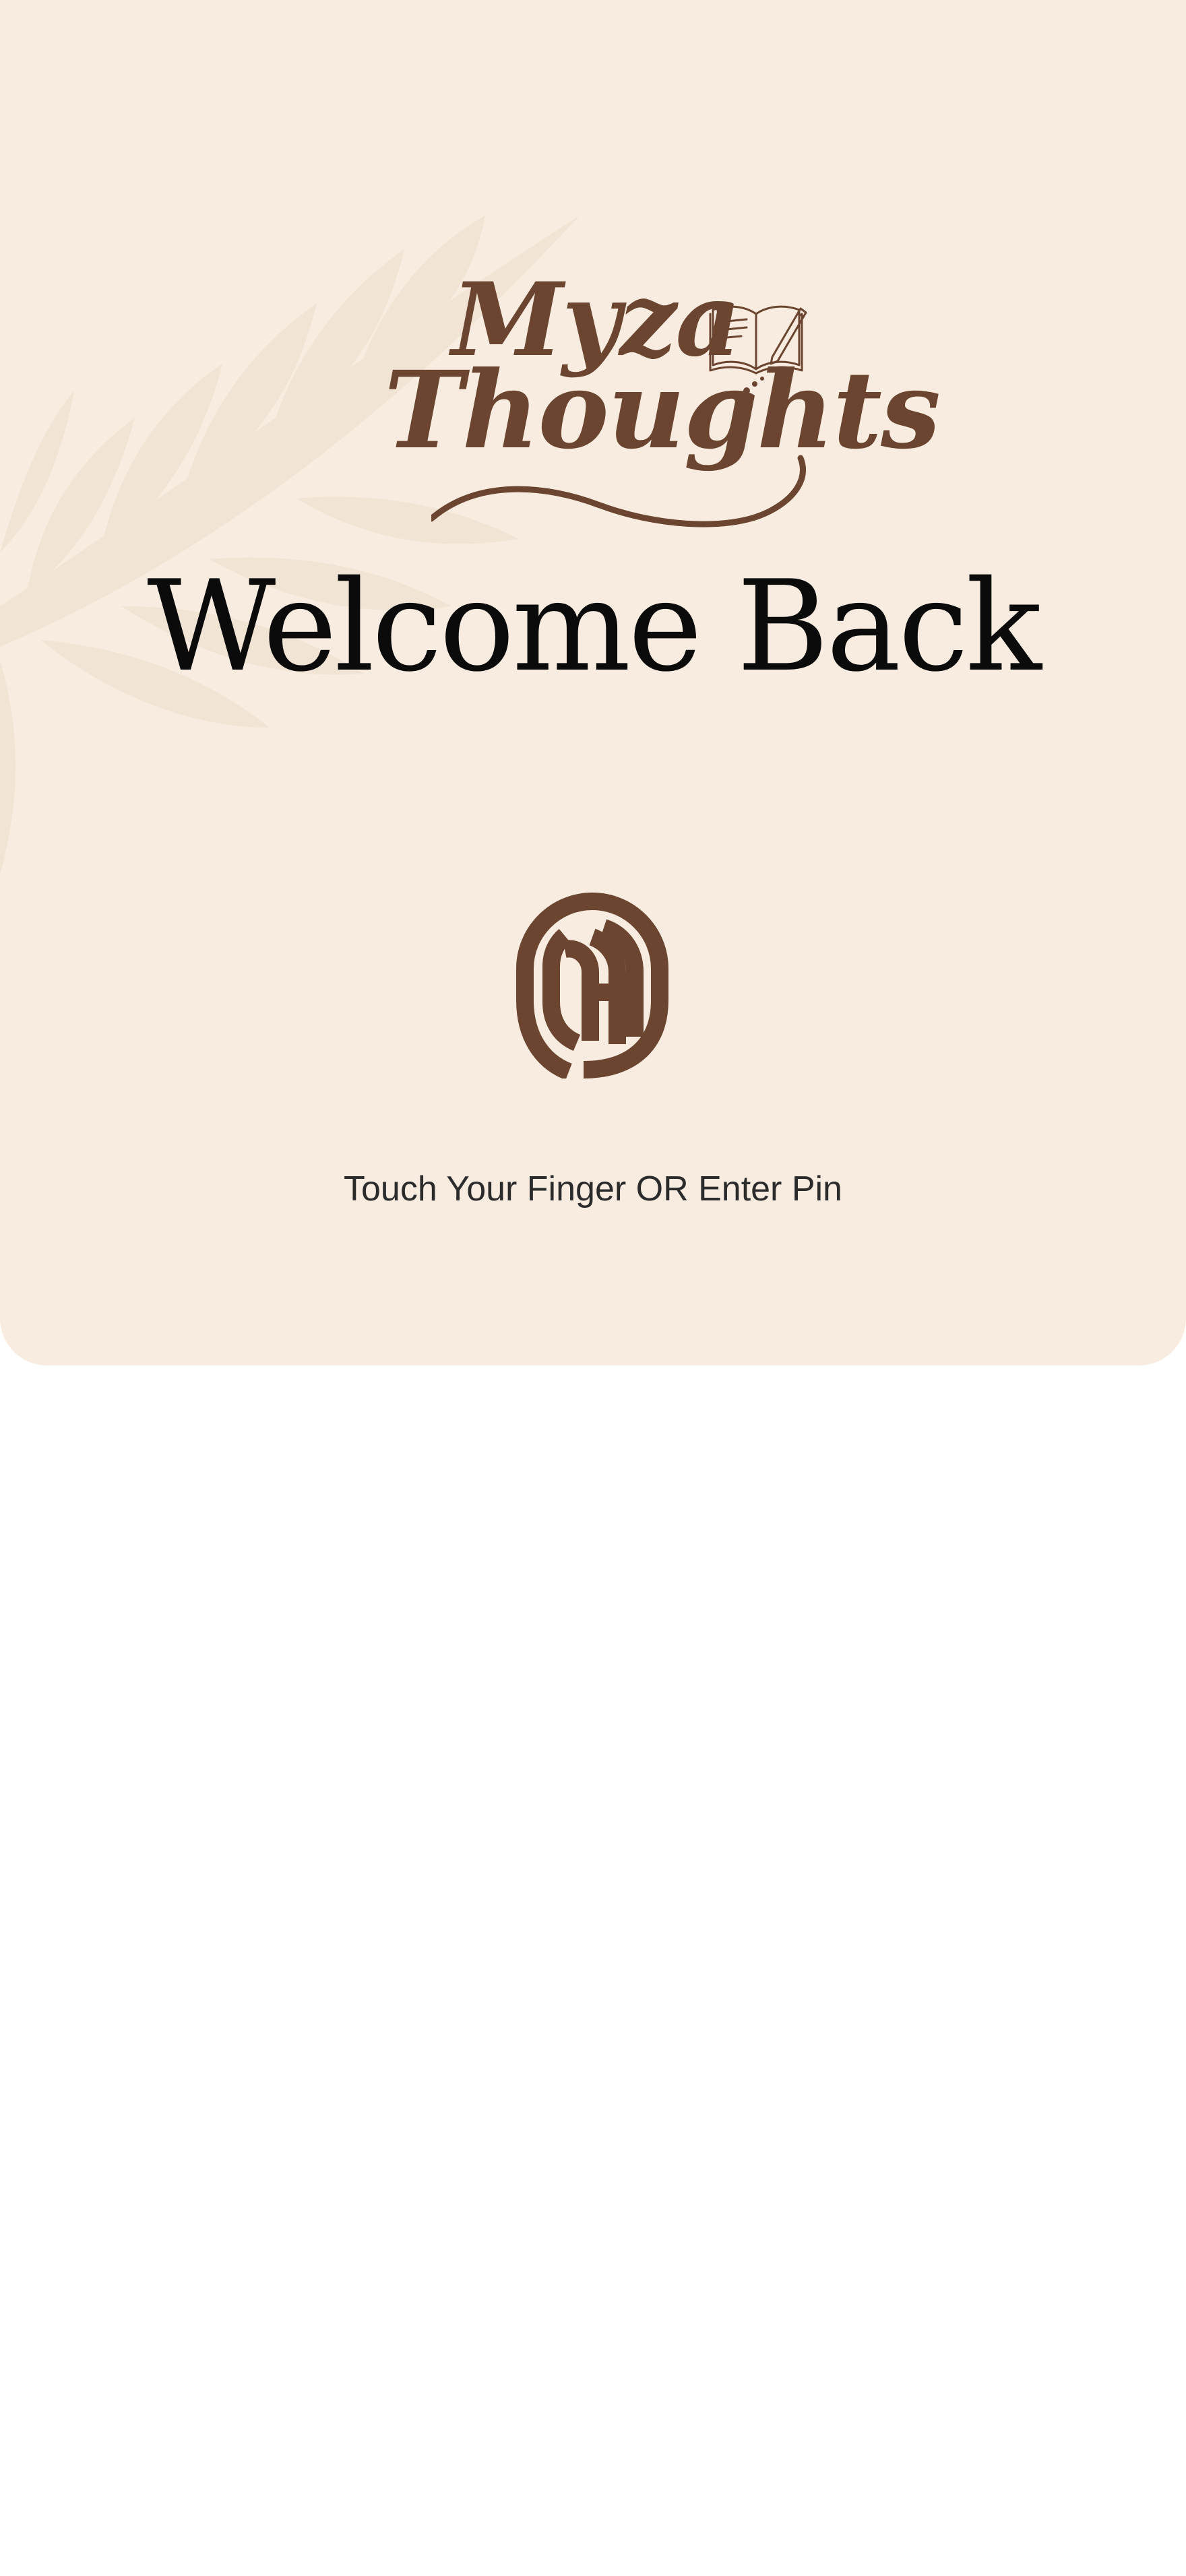 Image resolution: width=1186 pixels, height=2576 pixels. What do you see at coordinates (753, 385) in the screenshot?
I see `logo-dots-icon` at bounding box center [753, 385].